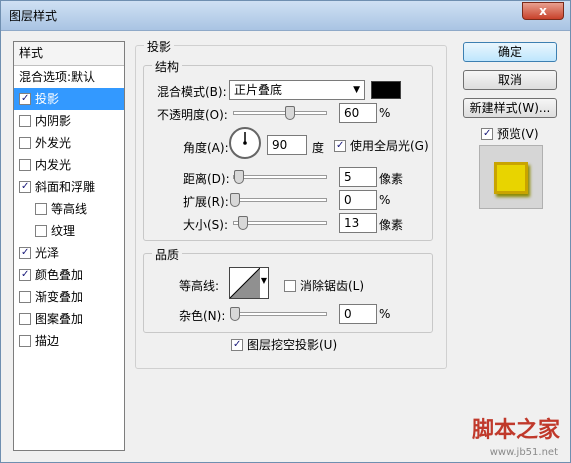  Describe the element at coordinates (280, 113) in the screenshot. I see `opacity-slider` at that location.